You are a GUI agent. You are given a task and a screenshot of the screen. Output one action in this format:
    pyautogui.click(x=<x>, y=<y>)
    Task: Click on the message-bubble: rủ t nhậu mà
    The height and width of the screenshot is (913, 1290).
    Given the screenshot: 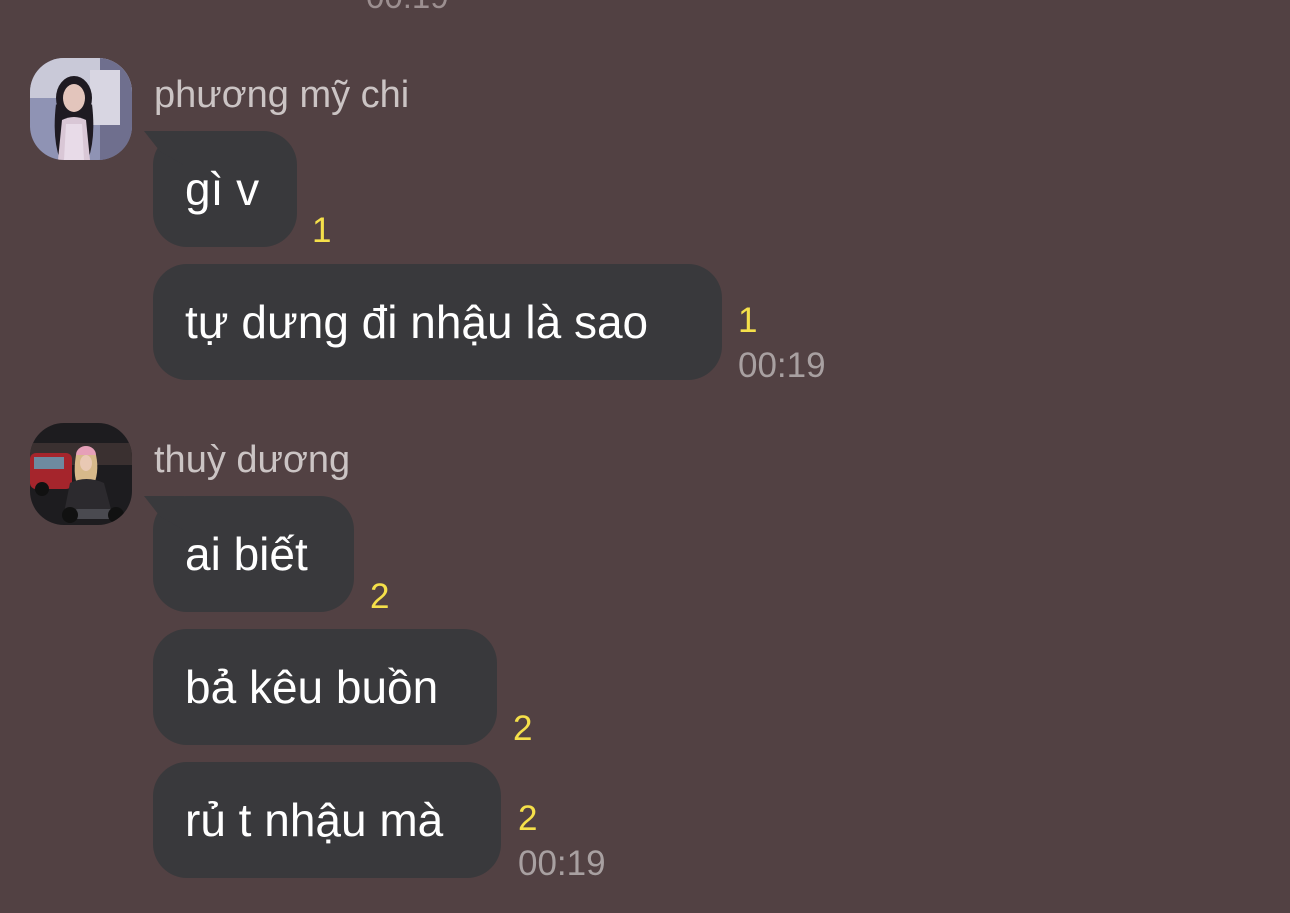 What is the action you would take?
    pyautogui.click(x=327, y=820)
    